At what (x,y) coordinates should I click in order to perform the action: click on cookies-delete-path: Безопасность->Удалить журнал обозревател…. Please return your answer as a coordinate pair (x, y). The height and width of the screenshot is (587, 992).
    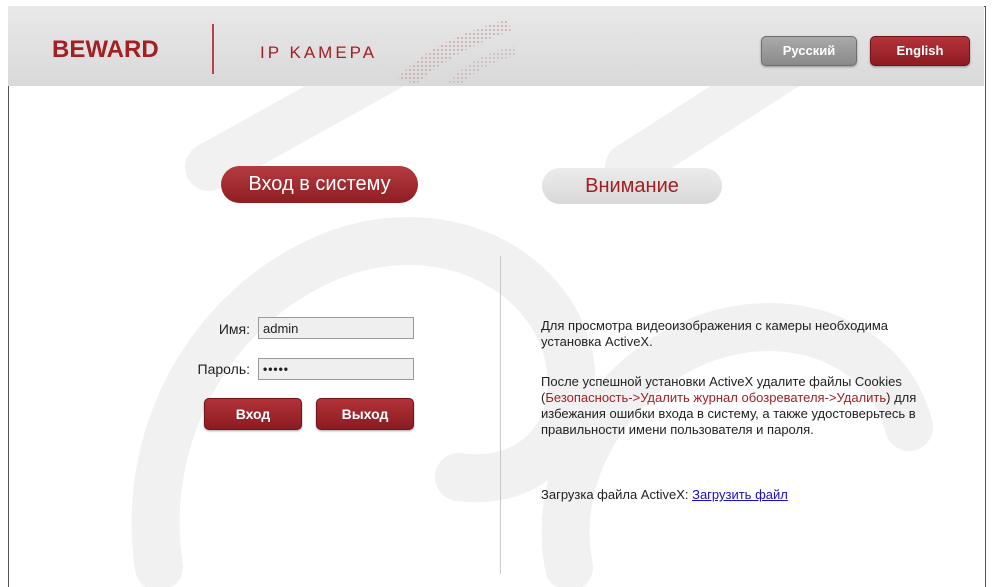
    Looking at the image, I should click on (716, 397).